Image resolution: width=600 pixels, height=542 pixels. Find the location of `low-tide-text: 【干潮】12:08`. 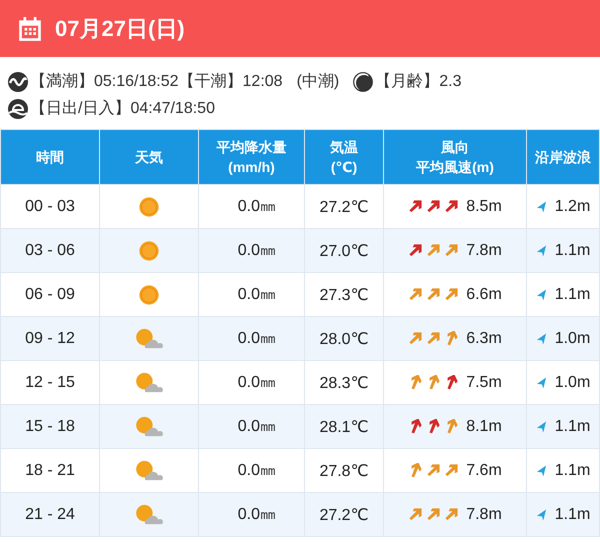

low-tide-text: 【干潮】12:08 is located at coordinates (230, 82).